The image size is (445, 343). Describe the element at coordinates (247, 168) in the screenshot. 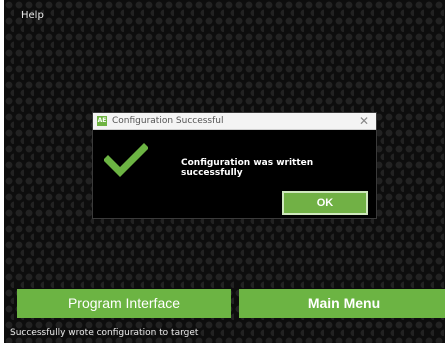

I see `dialog-message: Configuration was written successfully` at that location.